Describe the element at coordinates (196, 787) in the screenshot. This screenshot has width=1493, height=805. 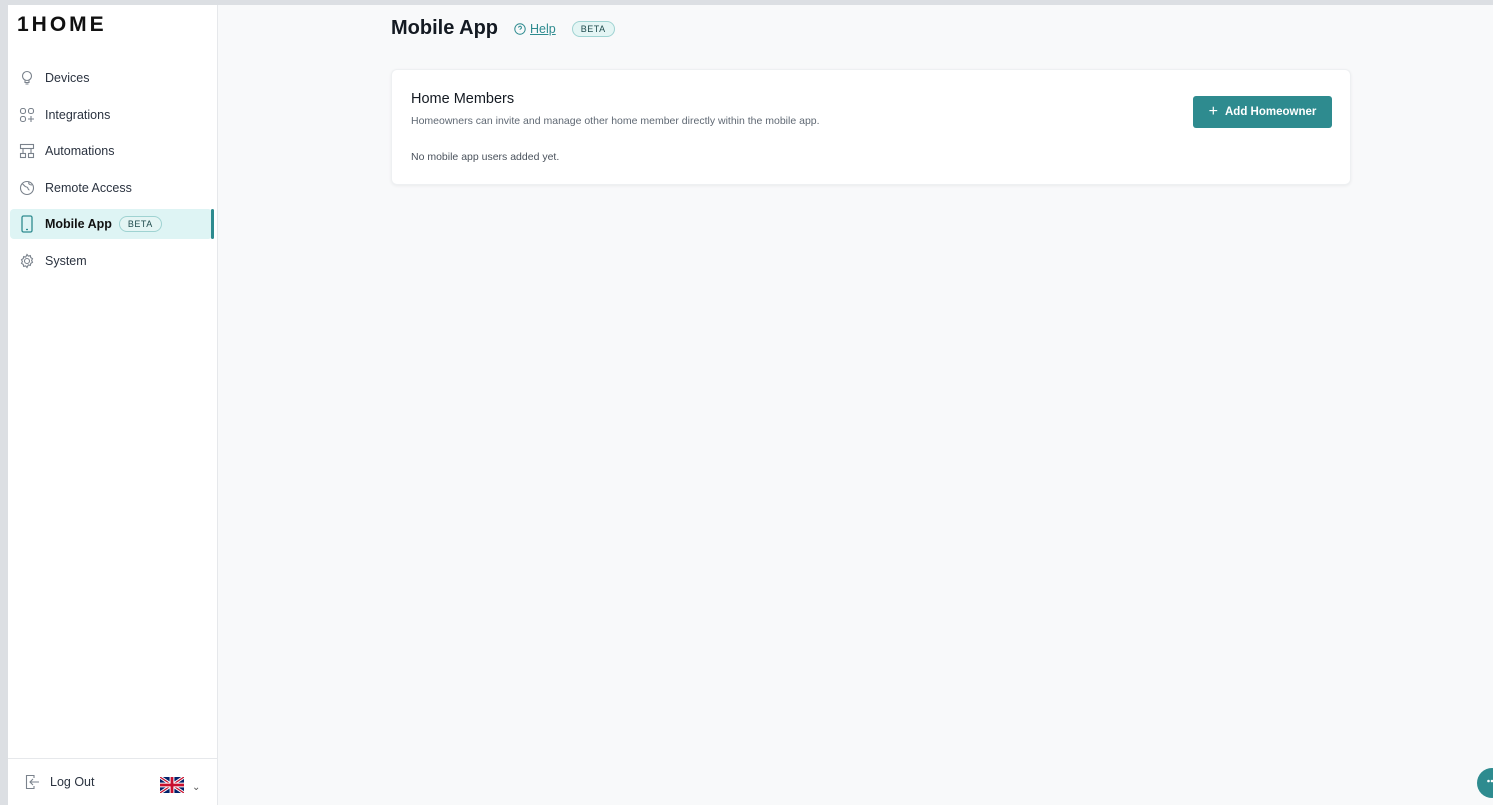
I see `chevron-down-icon: ⌄` at that location.